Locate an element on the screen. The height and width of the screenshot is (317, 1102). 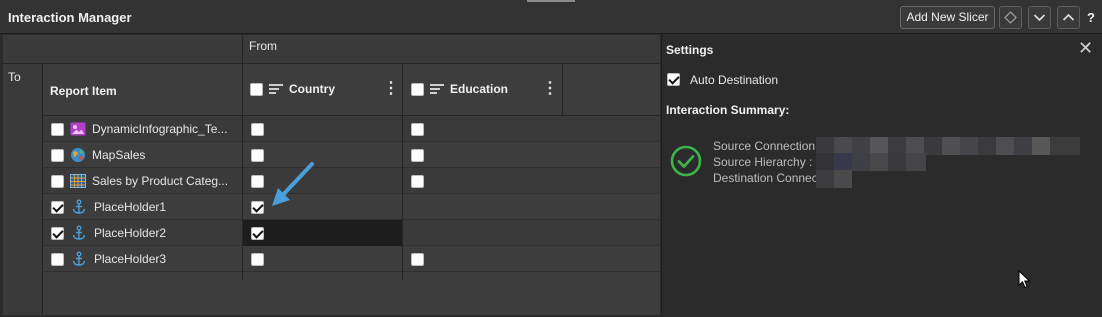
to-gutter is located at coordinates (23, 189).